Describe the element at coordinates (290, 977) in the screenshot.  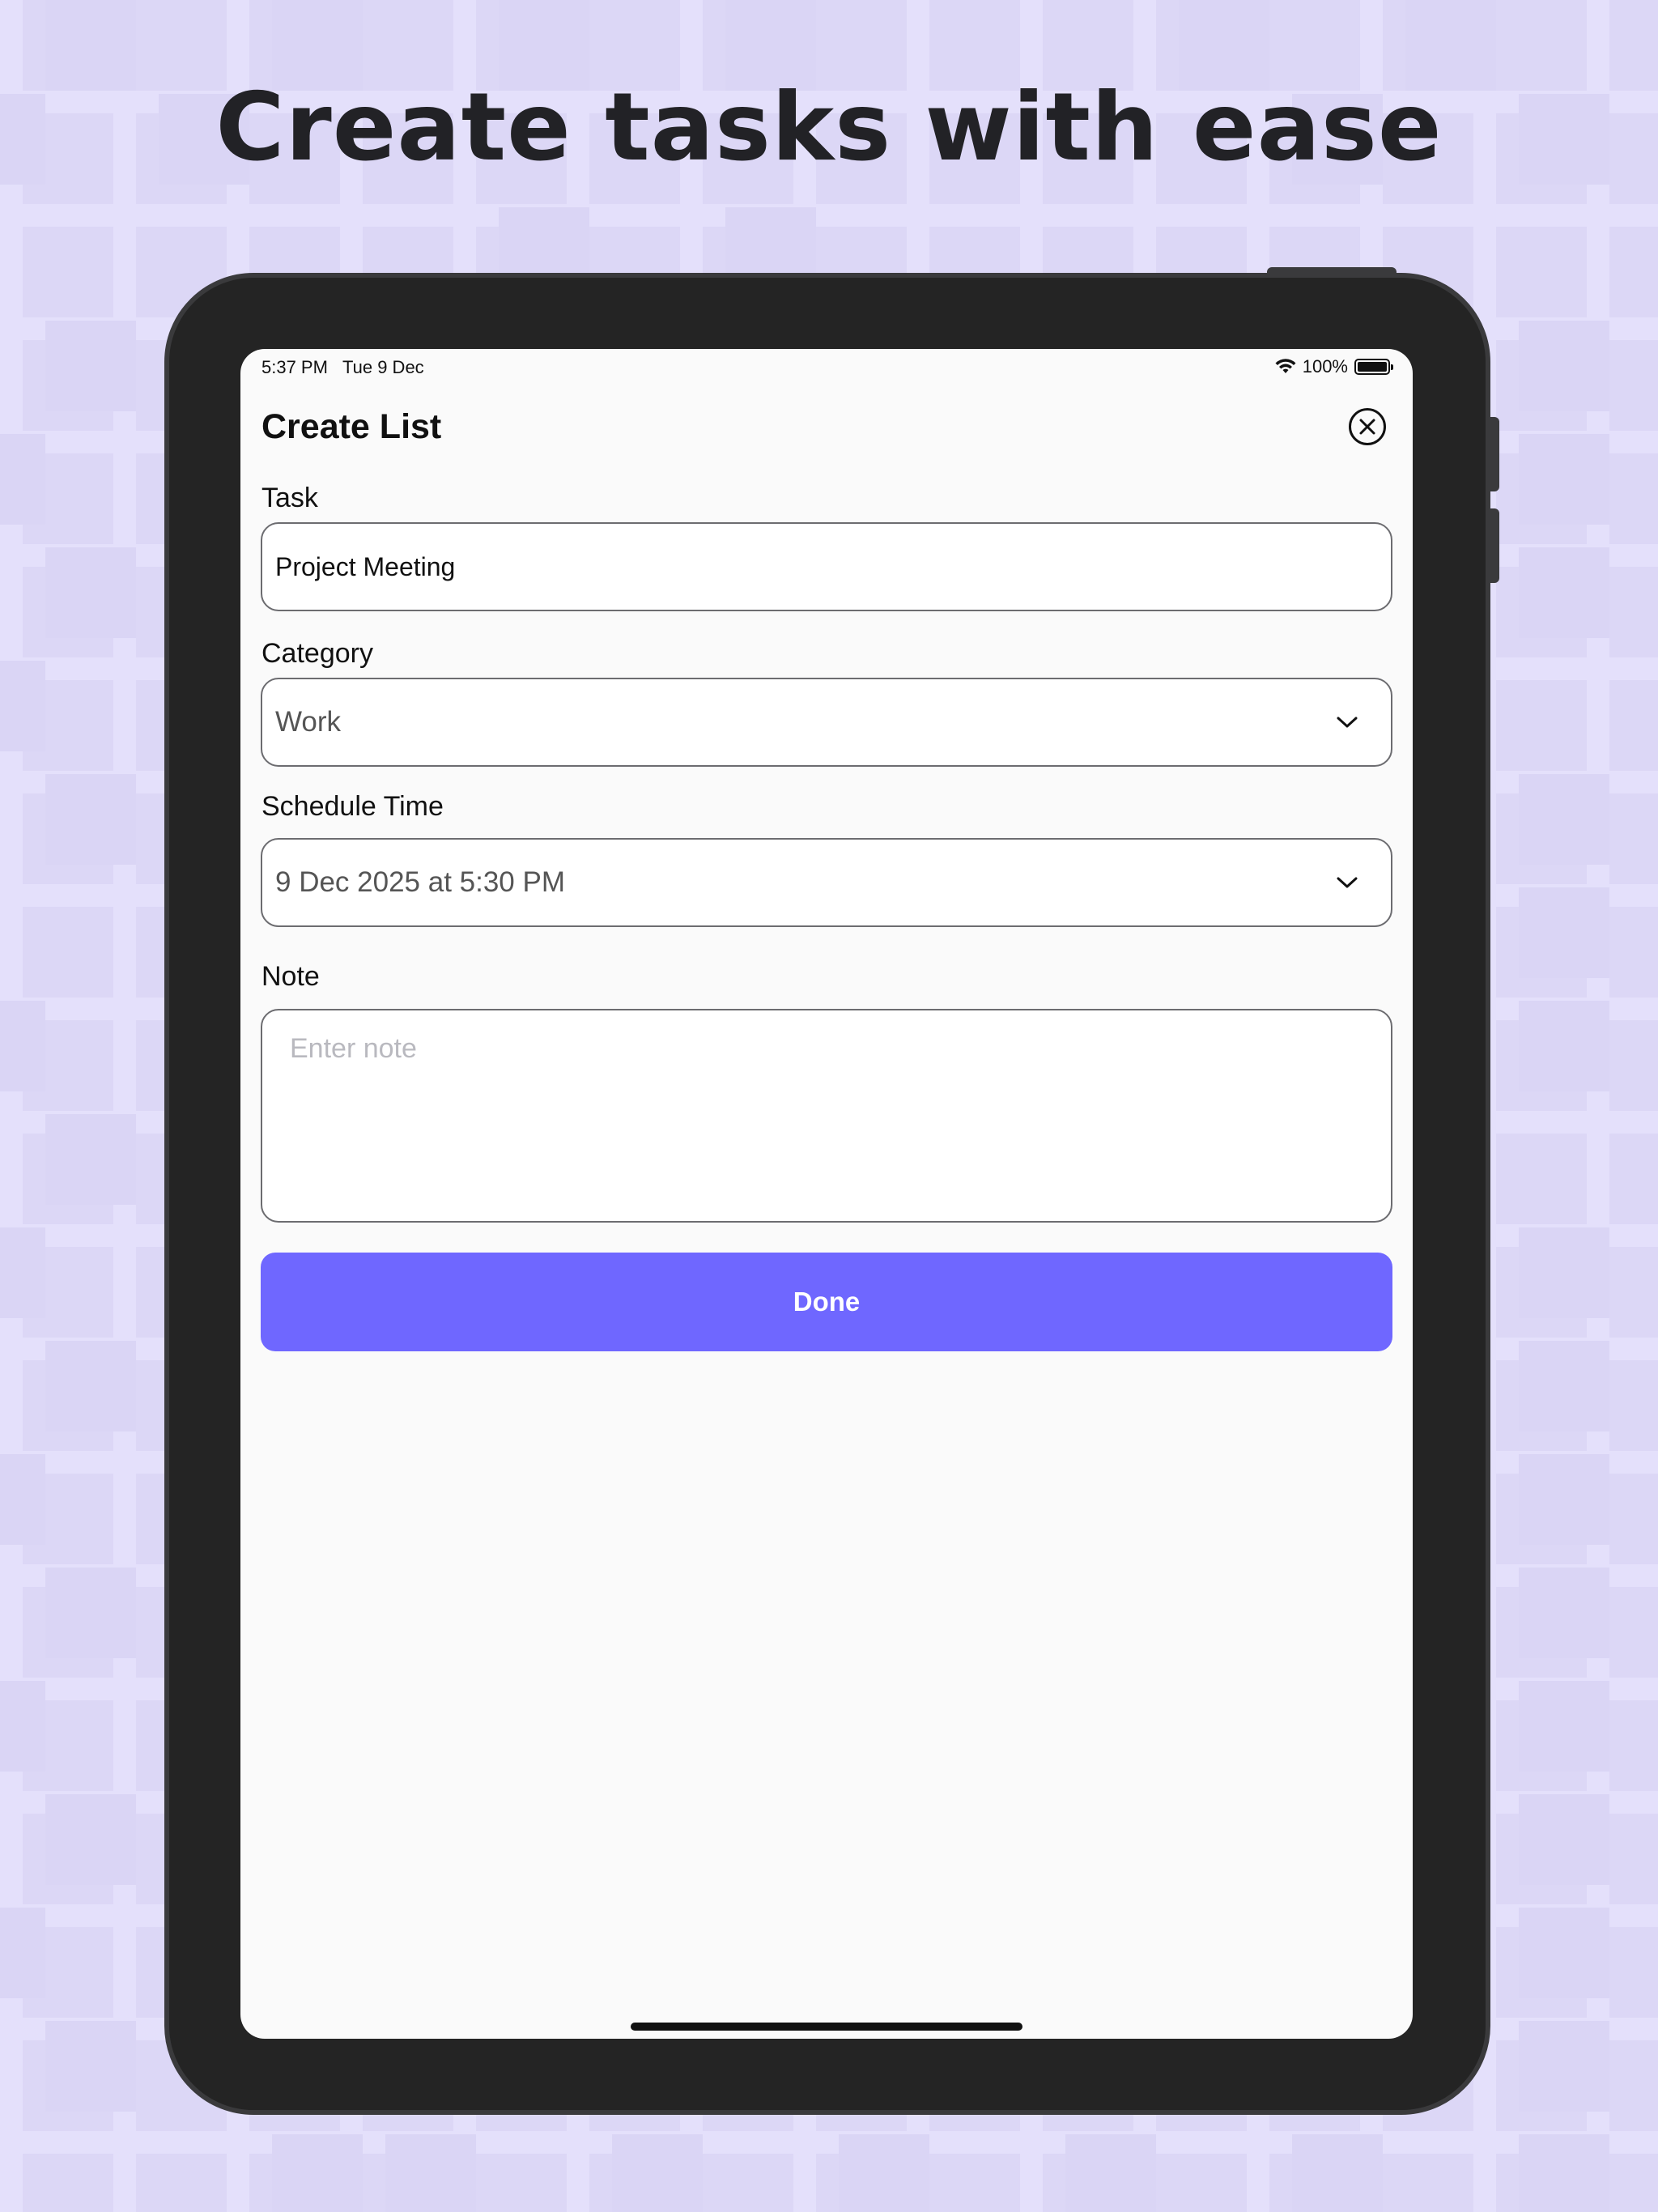
I see `note-label: Note` at that location.